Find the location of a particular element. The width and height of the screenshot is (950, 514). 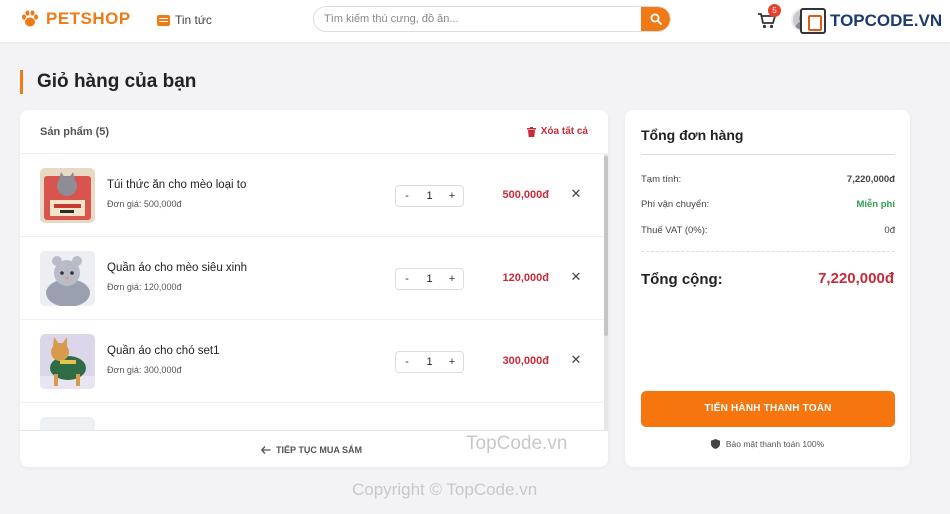

top-header: PETSHOP Tin tức 5 TOPCODE.VN is located at coordinates (475, 21).